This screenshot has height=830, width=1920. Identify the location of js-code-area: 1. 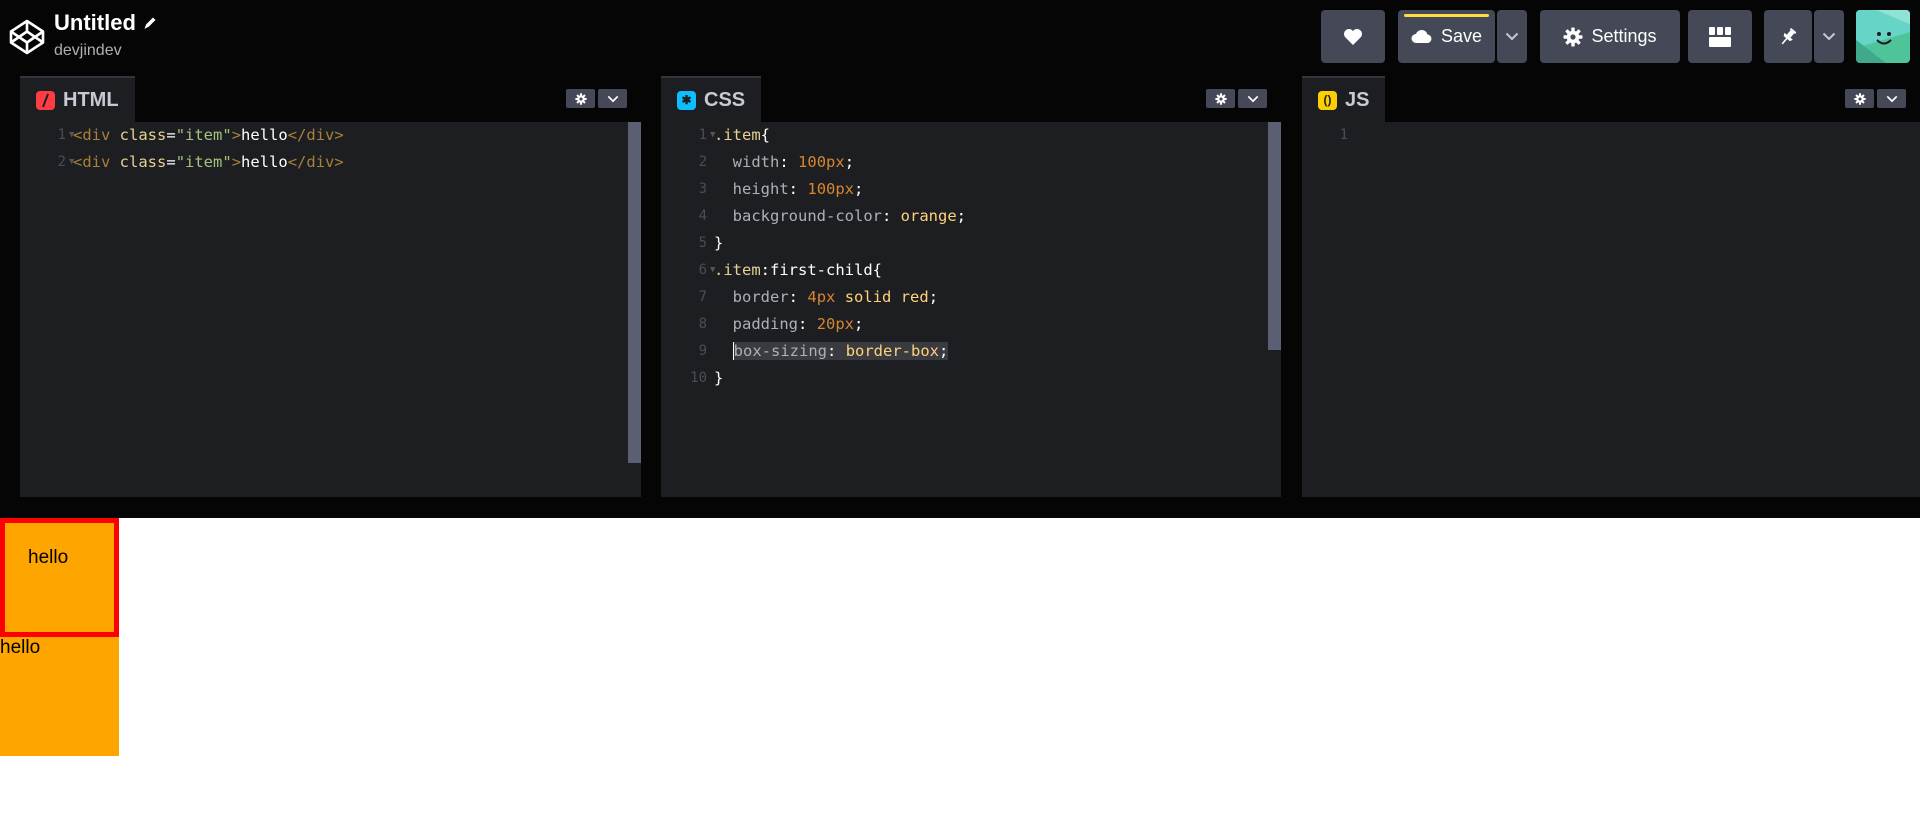
(1611, 309).